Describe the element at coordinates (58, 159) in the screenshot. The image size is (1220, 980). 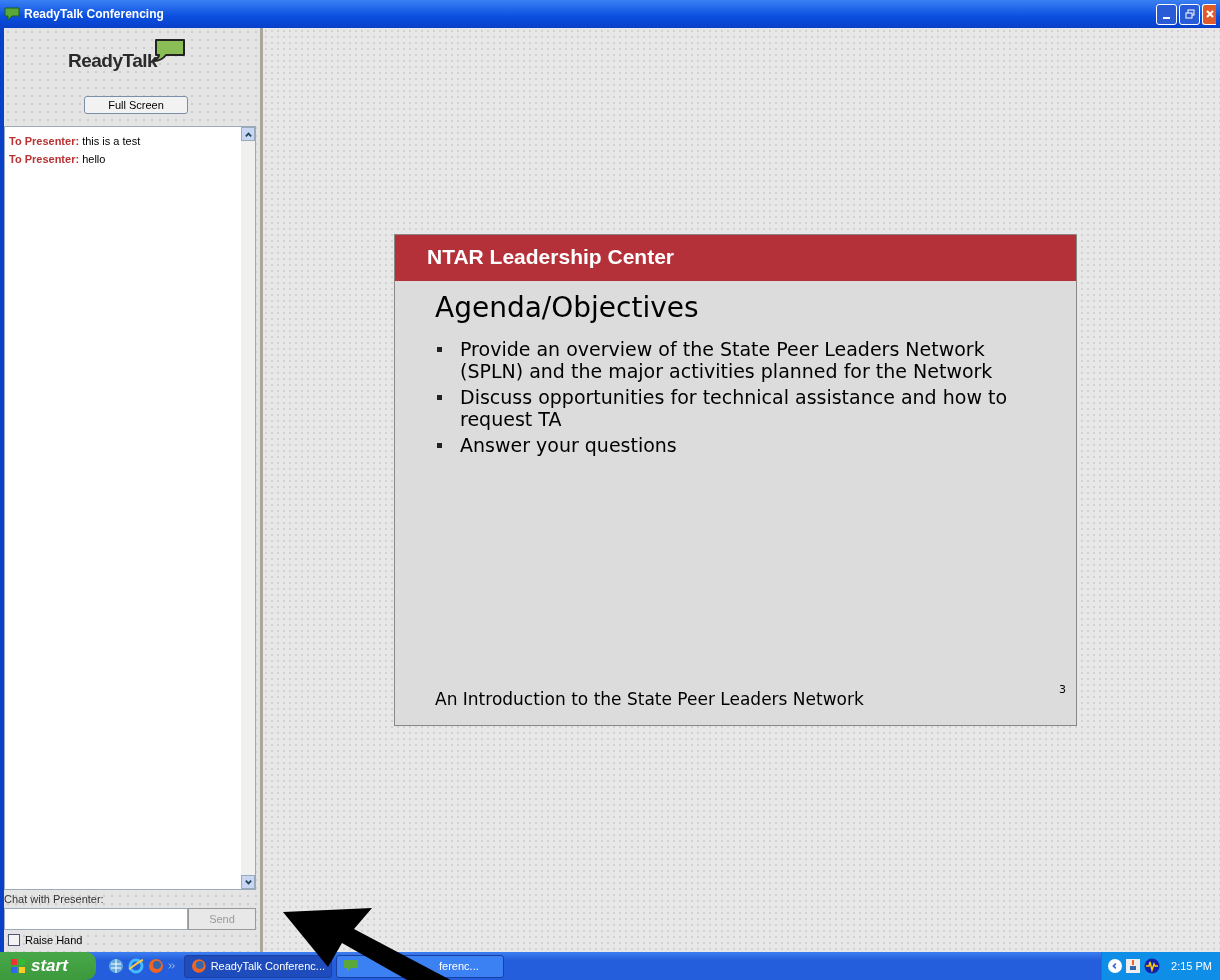
I see `chat-message: To Presenter: hello` at that location.